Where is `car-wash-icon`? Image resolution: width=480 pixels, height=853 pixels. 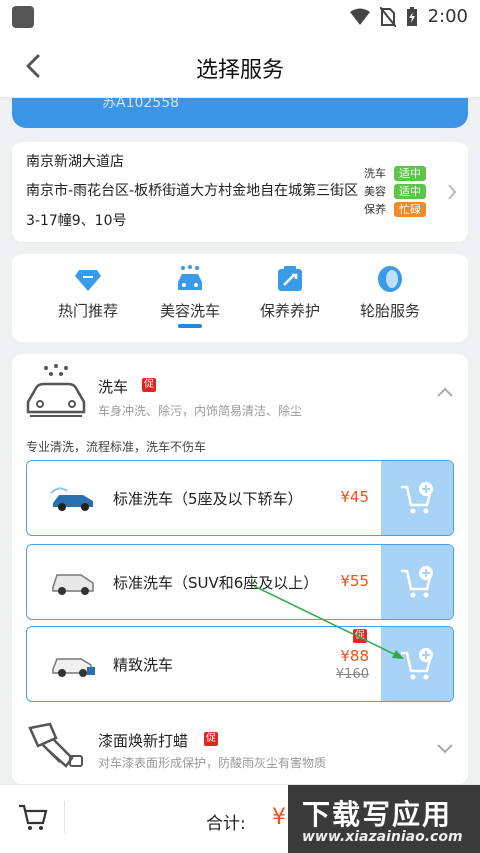 car-wash-icon is located at coordinates (190, 277).